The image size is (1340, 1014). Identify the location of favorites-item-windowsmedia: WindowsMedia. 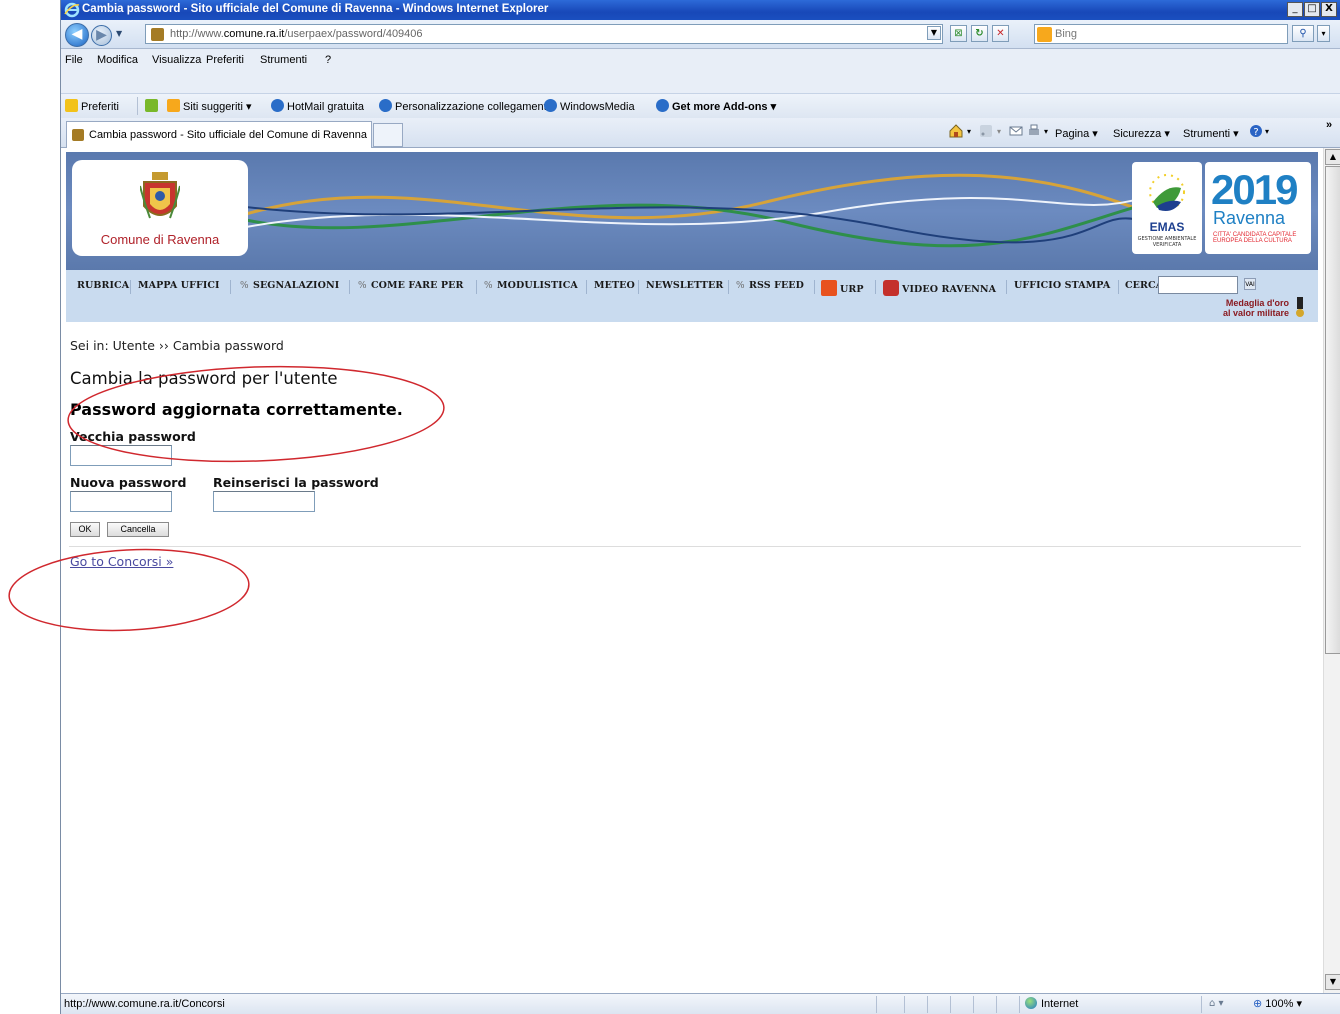
(589, 106).